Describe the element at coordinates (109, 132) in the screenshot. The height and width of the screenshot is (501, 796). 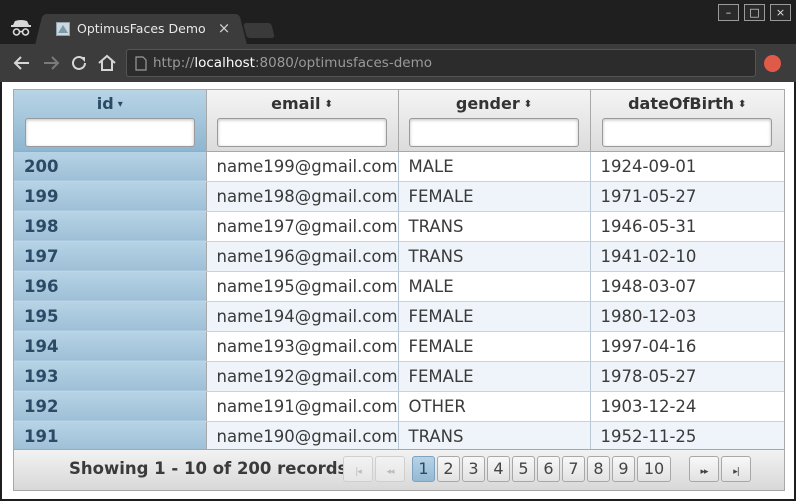
I see `filter-input-id` at that location.